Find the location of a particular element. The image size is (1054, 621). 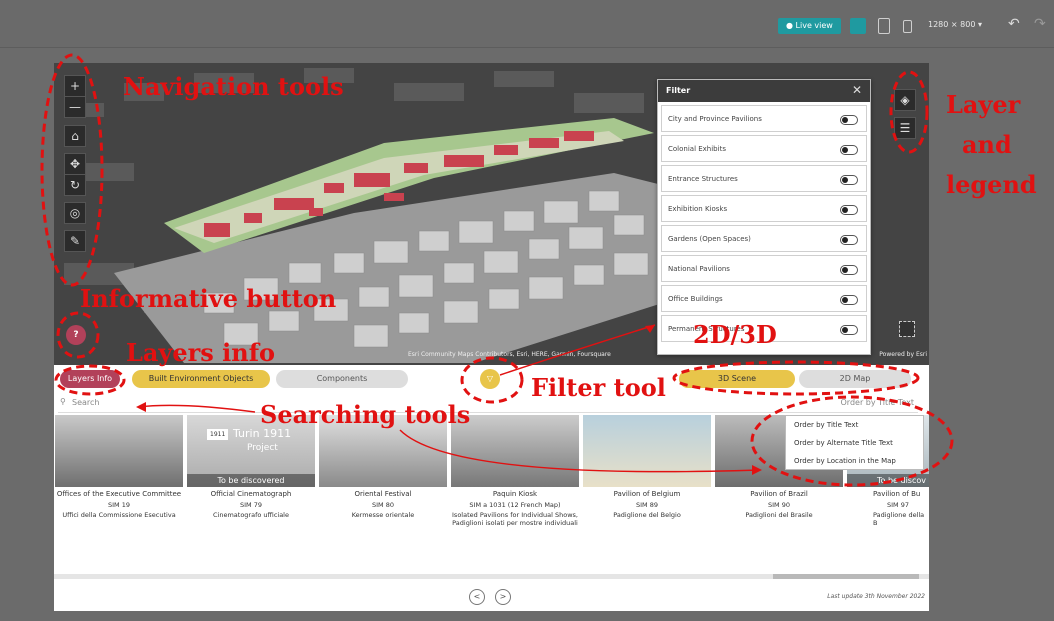

annotation-legend: legend is located at coordinates (991, 184).